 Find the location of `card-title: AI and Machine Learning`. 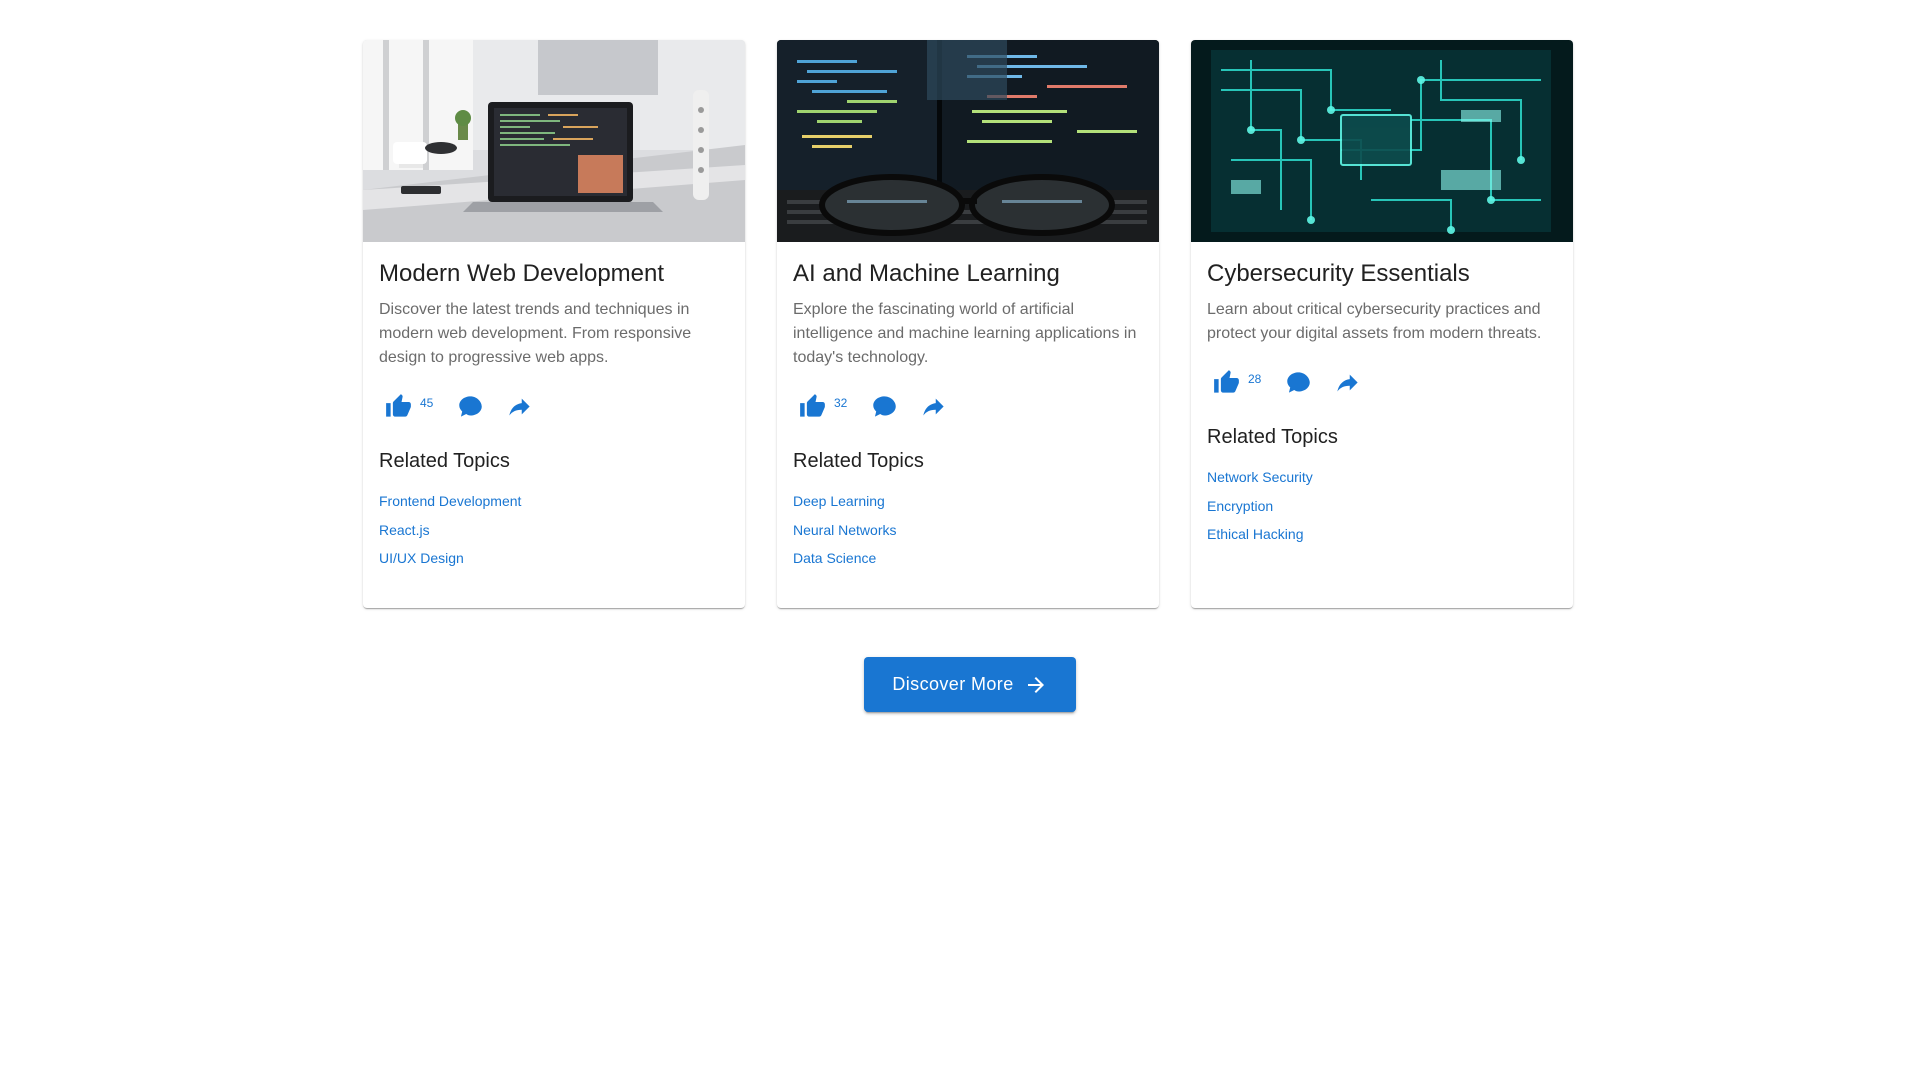

card-title: AI and Machine Learning is located at coordinates (926, 273).